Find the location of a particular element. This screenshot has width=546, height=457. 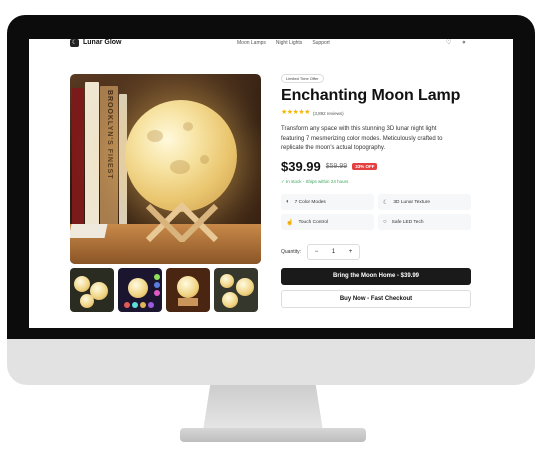

feature-led-tech: ○ Safe LED Tech is located at coordinates (424, 222).